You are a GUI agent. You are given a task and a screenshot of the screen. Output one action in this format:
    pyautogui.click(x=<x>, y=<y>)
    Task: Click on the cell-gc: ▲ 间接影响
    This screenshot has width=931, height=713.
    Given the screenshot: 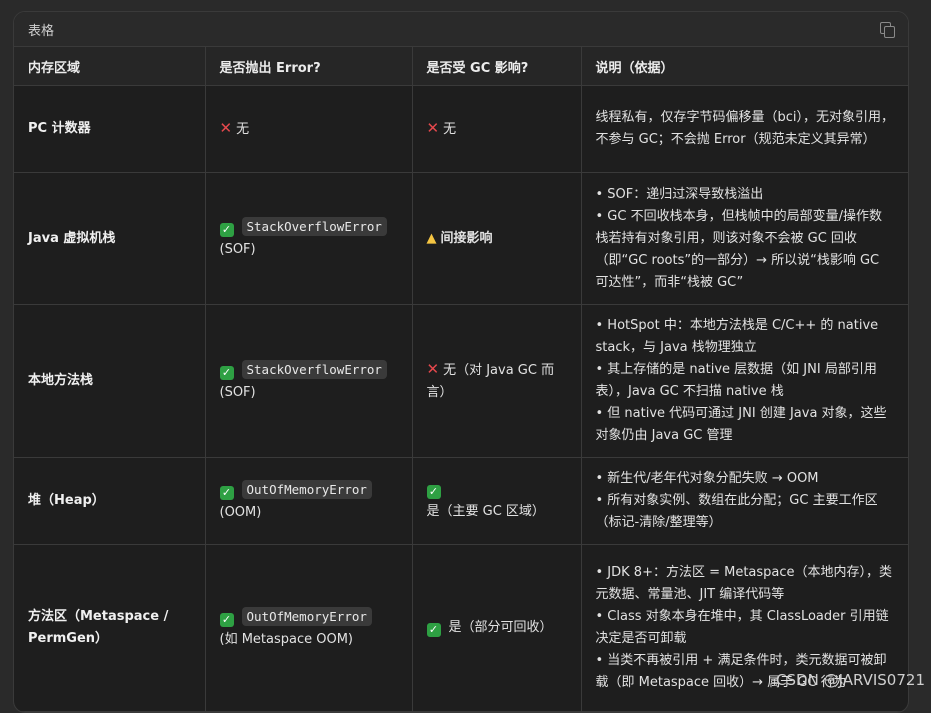 What is the action you would take?
    pyautogui.click(x=497, y=238)
    